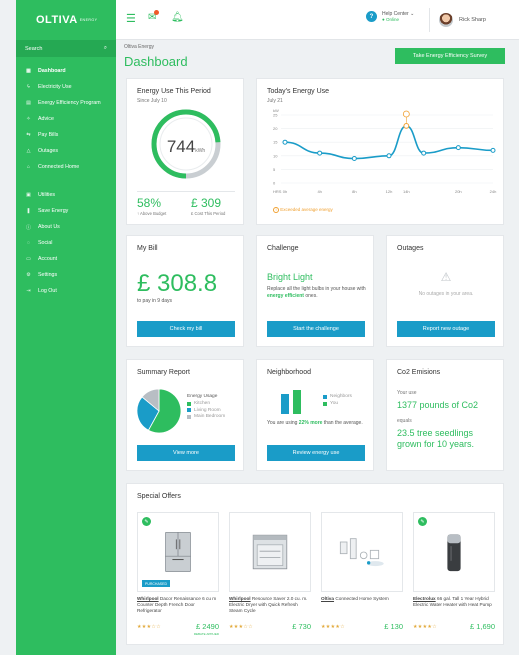 The height and width of the screenshot is (655, 519). I want to click on check-bill-button: Check my bill, so click(186, 329).